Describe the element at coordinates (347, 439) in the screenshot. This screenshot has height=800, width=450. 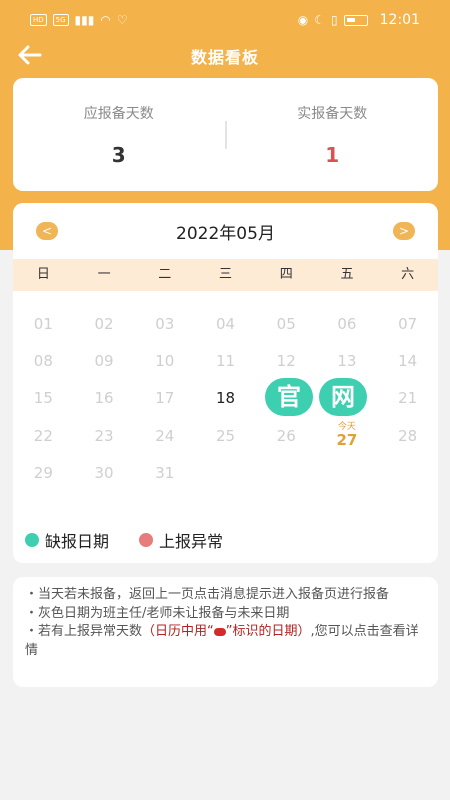
I see `calendar-day-number: 27` at that location.